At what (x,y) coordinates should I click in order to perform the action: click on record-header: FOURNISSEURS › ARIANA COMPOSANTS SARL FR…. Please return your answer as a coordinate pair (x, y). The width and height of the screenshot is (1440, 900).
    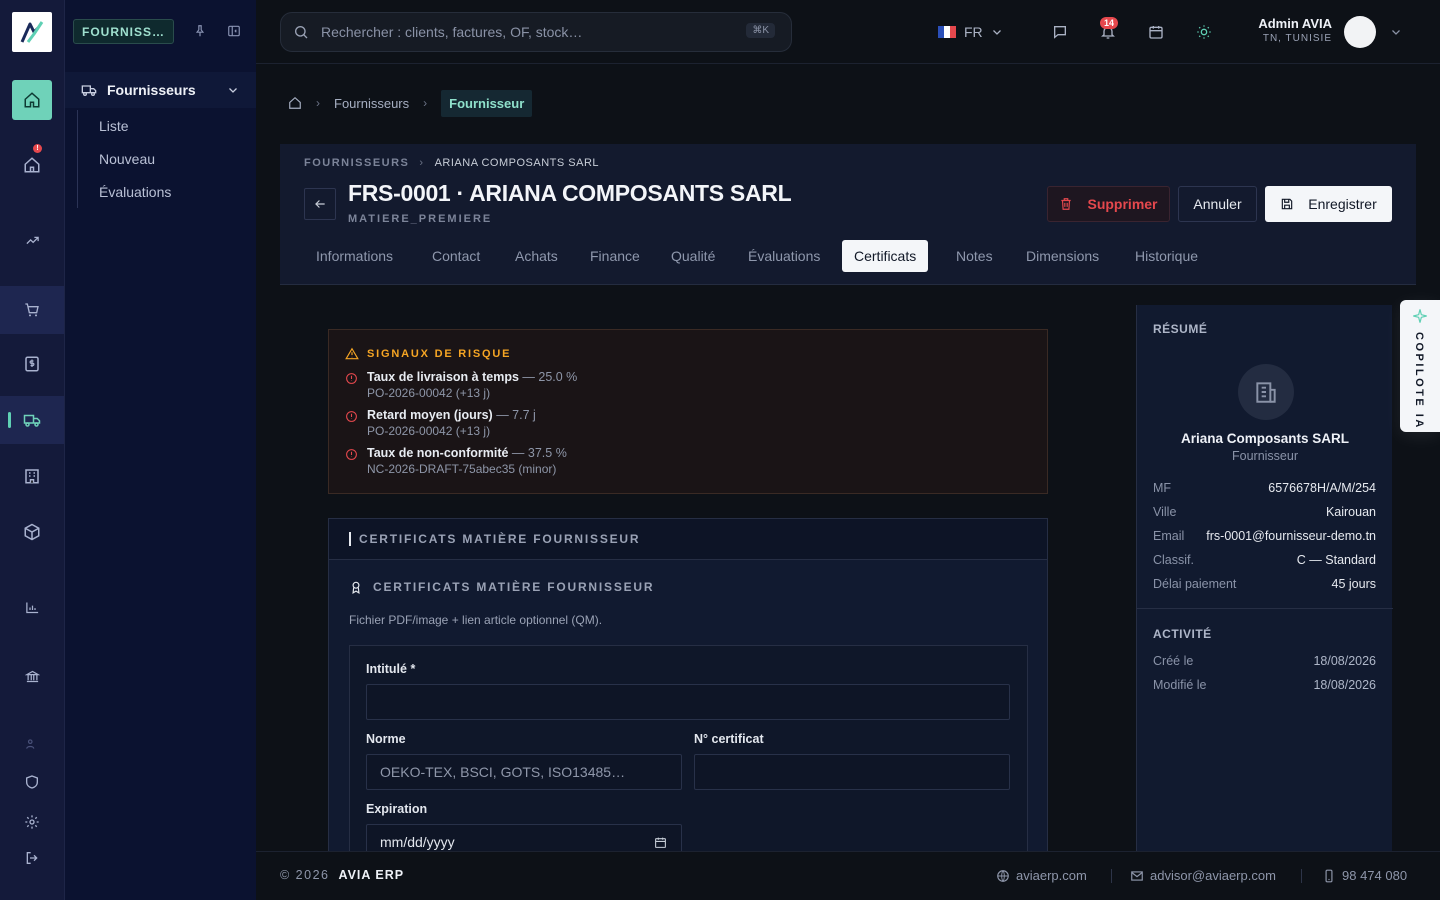
    Looking at the image, I should click on (848, 214).